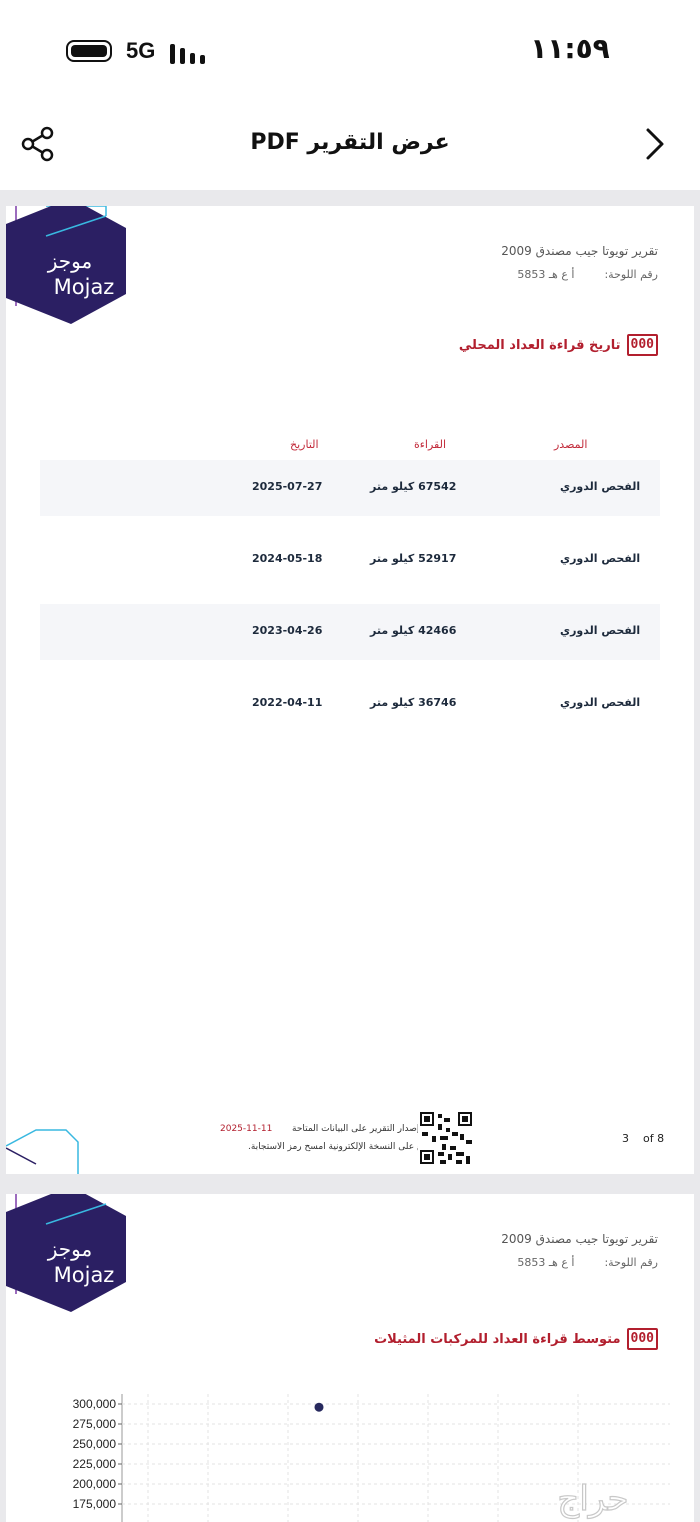 The height and width of the screenshot is (1522, 700). What do you see at coordinates (287, 630) in the screenshot?
I see `row-date: 2023-04-26` at bounding box center [287, 630].